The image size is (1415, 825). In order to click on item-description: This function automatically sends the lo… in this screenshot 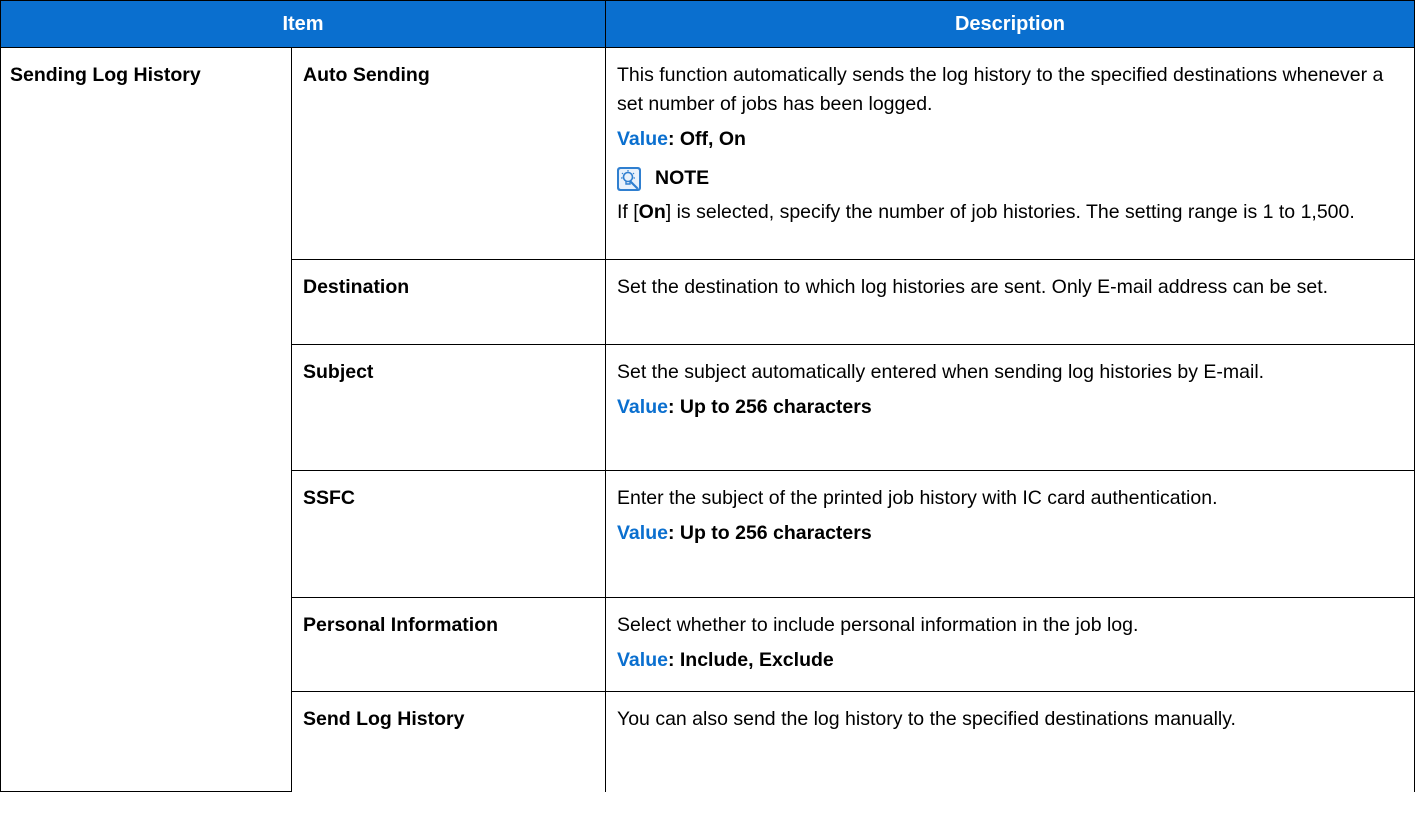, I will do `click(1010, 153)`.